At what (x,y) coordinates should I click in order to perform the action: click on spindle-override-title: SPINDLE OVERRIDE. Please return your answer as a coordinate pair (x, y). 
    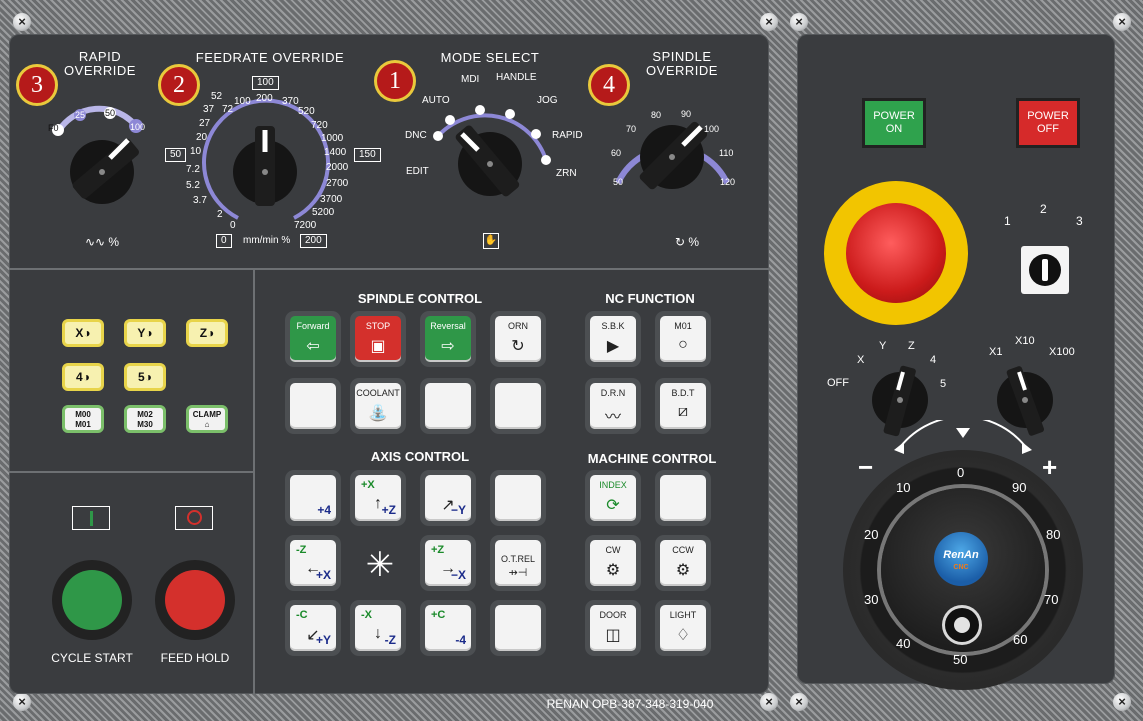
    Looking at the image, I should click on (682, 63).